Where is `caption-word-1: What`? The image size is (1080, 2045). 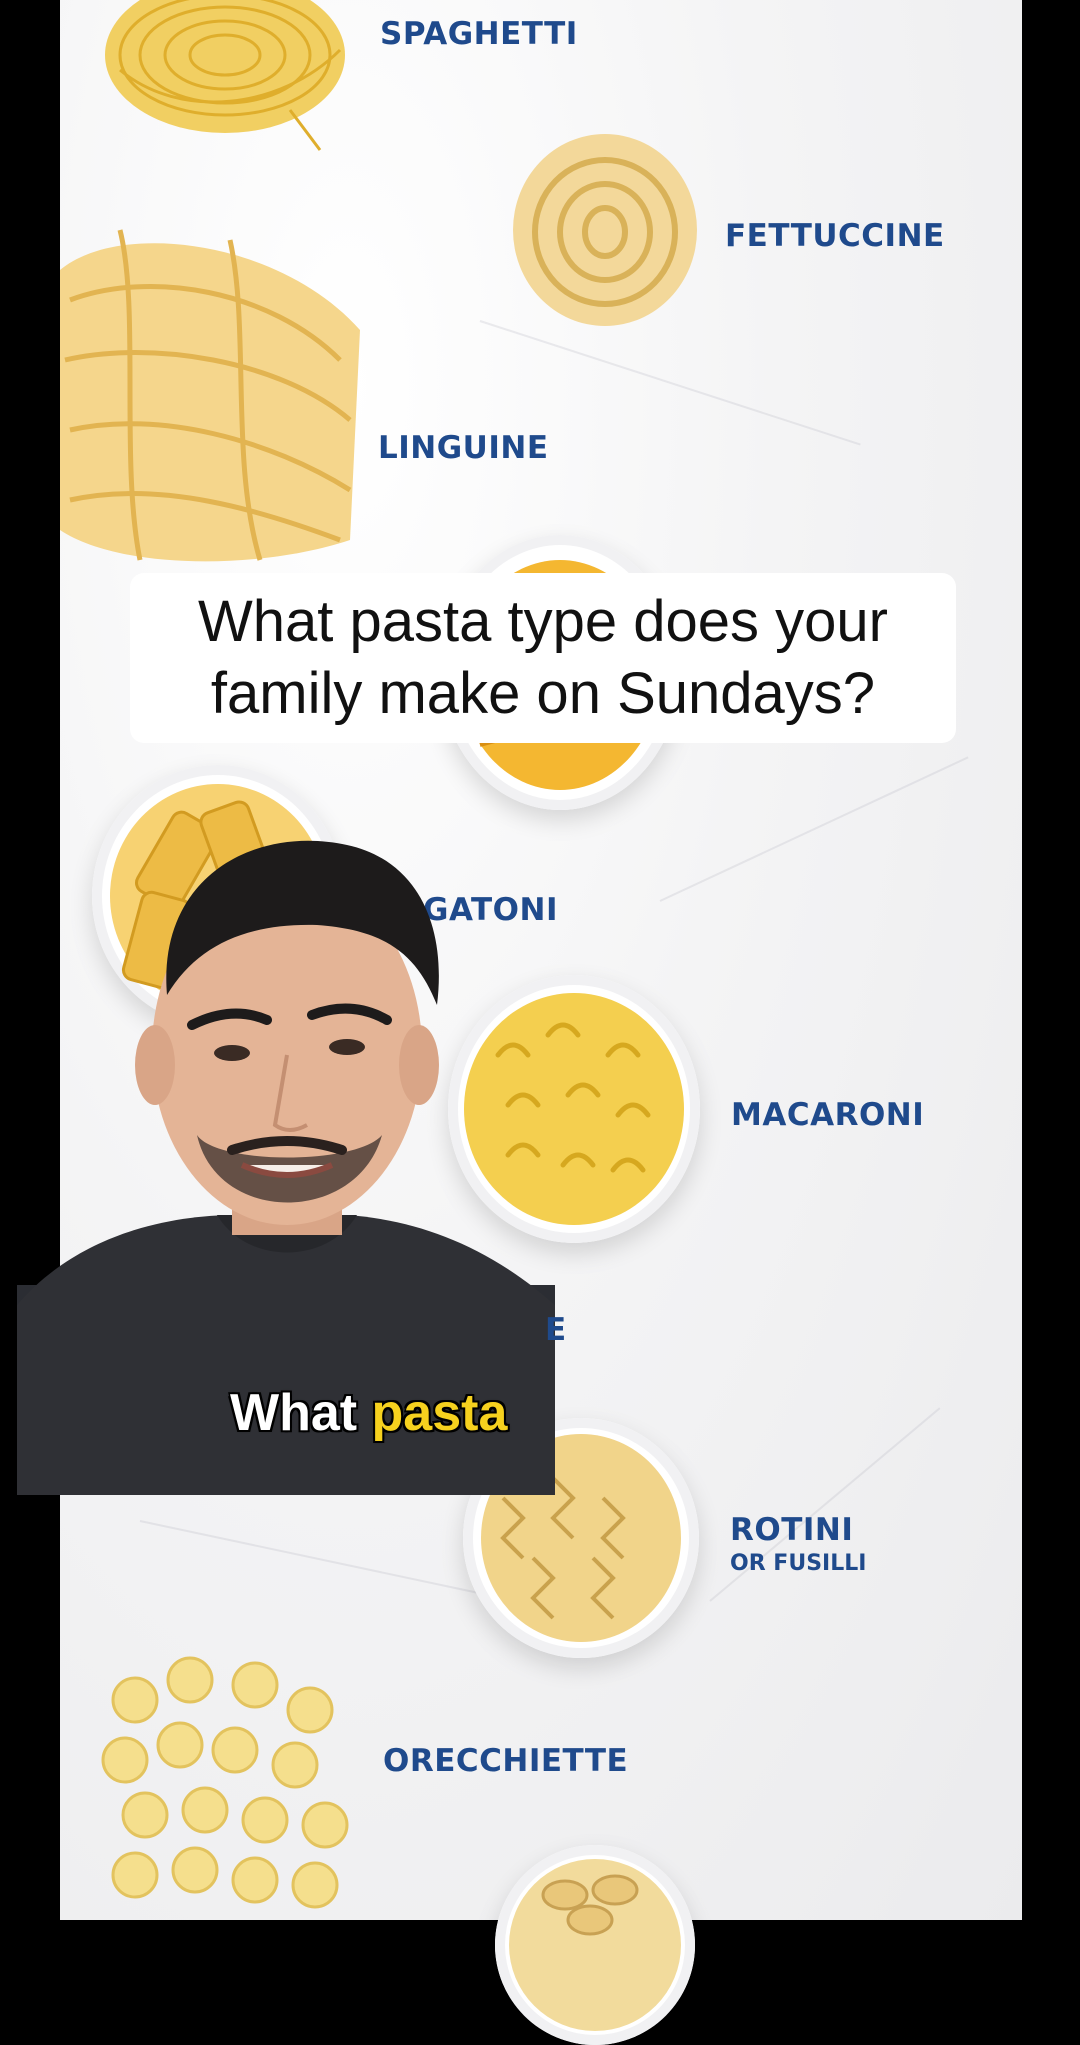 caption-word-1: What is located at coordinates (294, 1413).